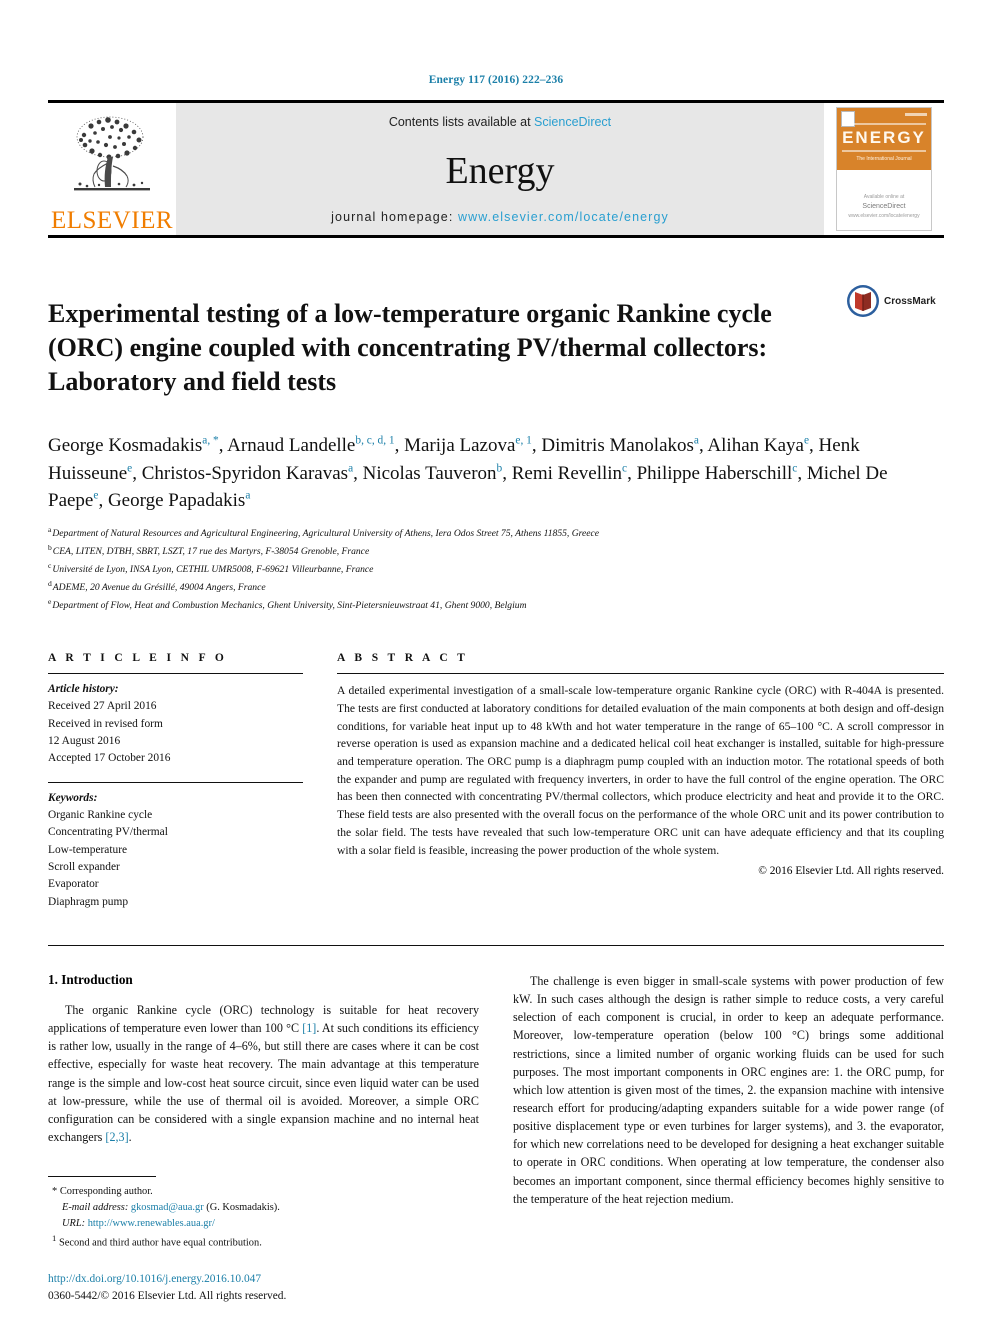 This screenshot has height=1323, width=992. What do you see at coordinates (172, 501) in the screenshot?
I see `author-name: , George Papadakis` at bounding box center [172, 501].